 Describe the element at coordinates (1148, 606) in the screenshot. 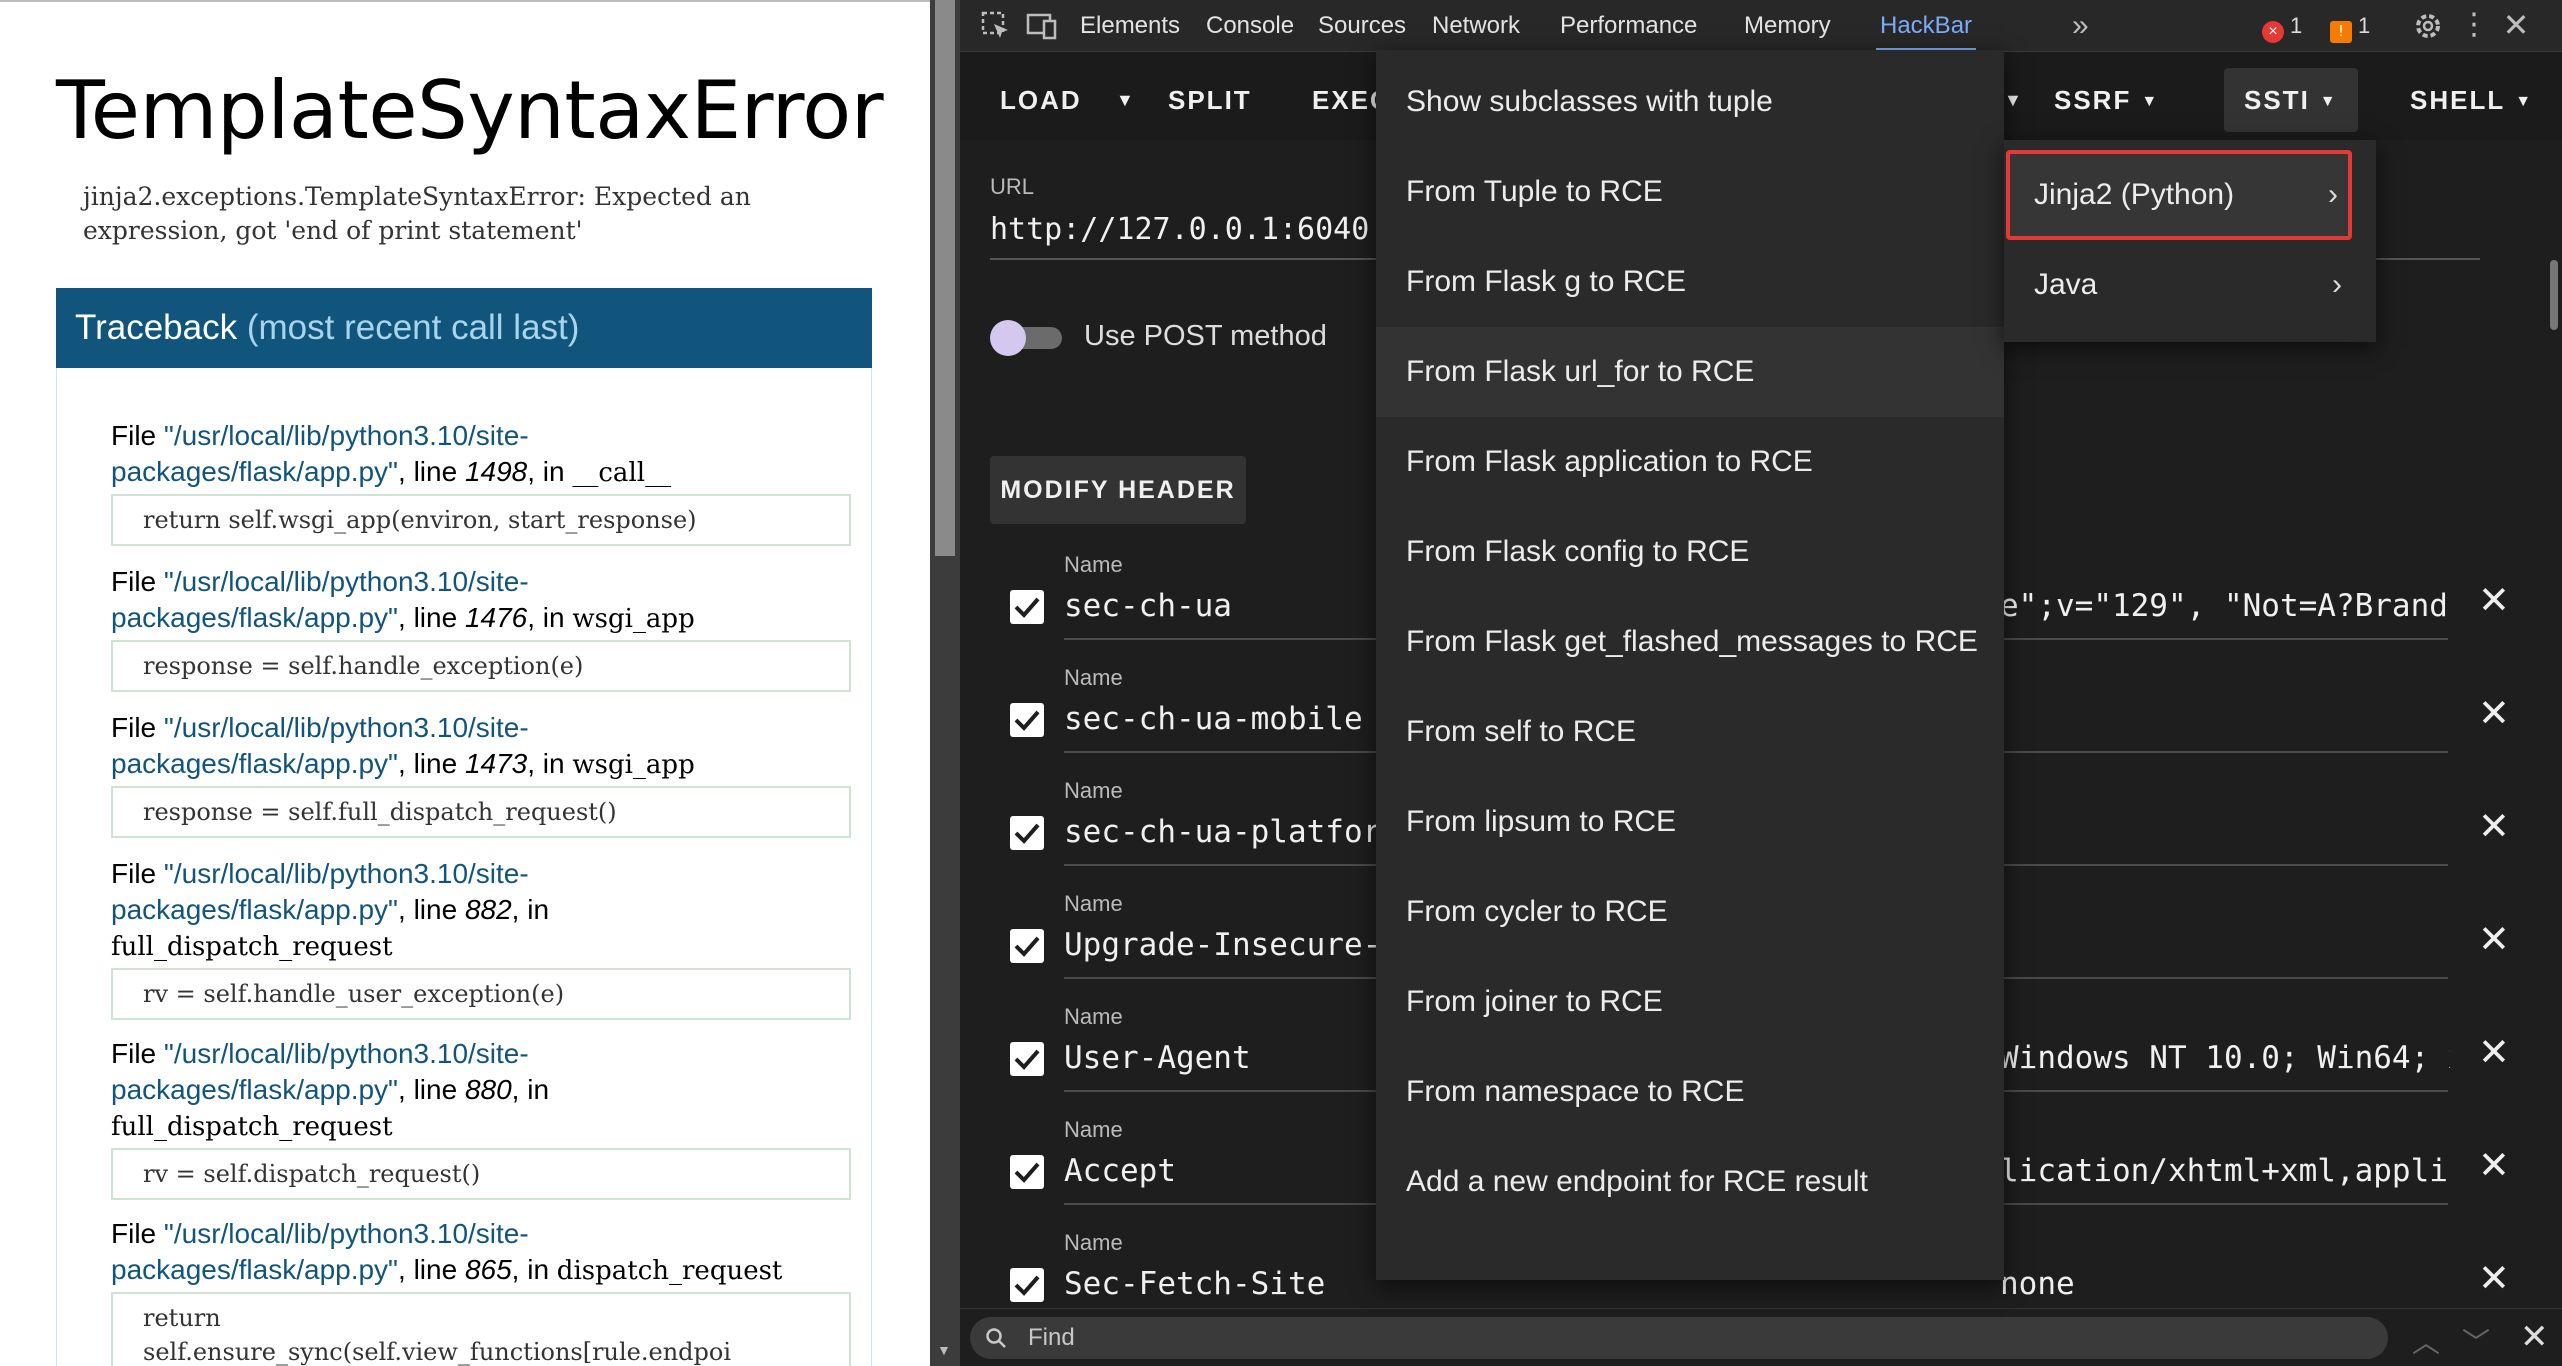

I see `header-name-input: sec-ch-ua` at that location.